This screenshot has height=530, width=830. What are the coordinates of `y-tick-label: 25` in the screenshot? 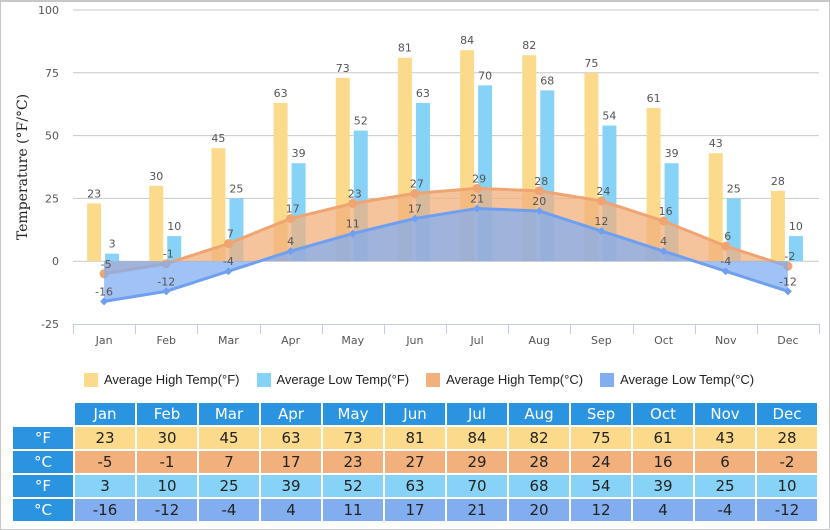 It's located at (52, 198).